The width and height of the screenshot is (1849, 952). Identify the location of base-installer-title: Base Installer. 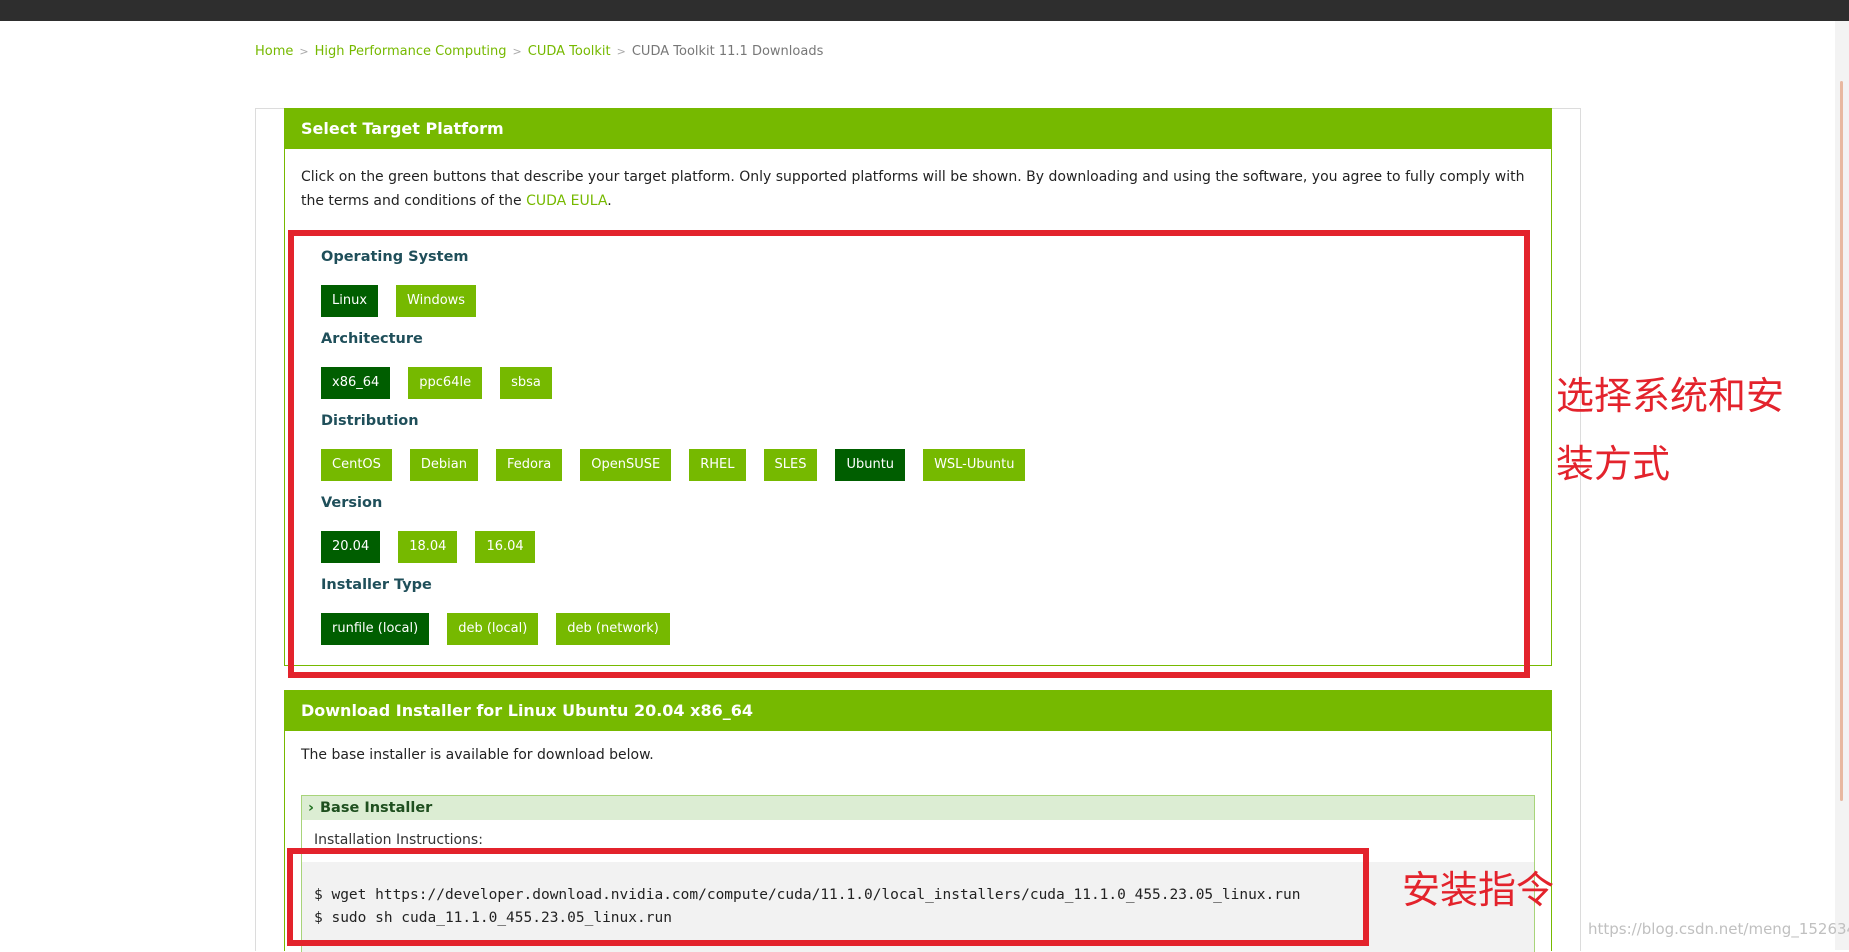
(376, 808).